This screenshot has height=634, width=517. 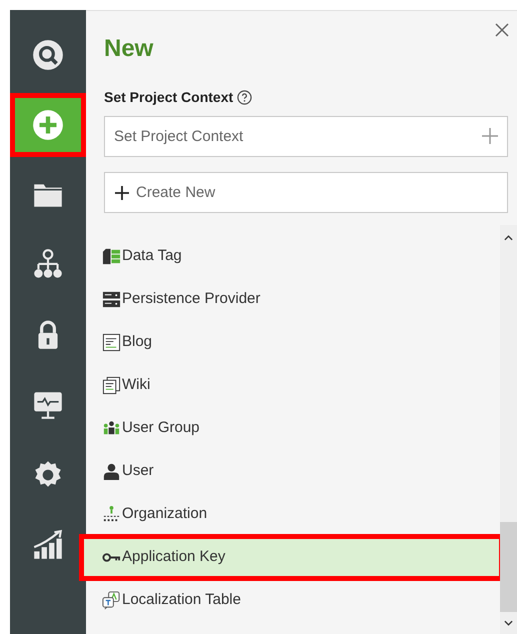 I want to click on translation-icon, so click(x=111, y=600).